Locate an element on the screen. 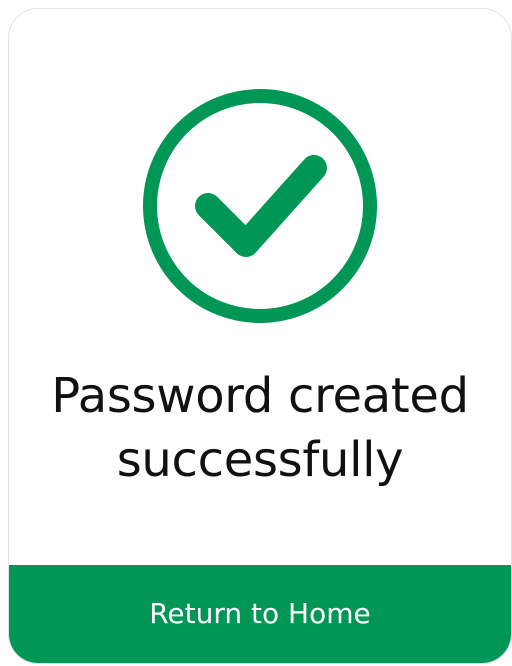 Image resolution: width=512 pixels, height=666 pixels. success-message-line-2: successfully is located at coordinates (260, 460).